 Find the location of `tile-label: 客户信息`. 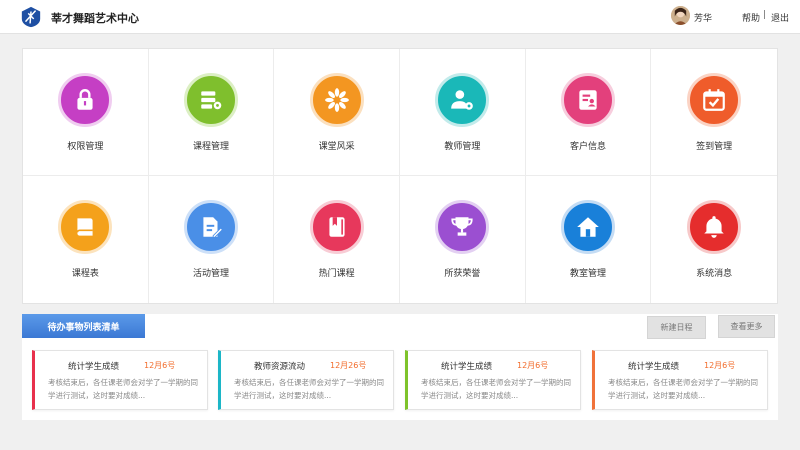

tile-label: 客户信息 is located at coordinates (587, 147).